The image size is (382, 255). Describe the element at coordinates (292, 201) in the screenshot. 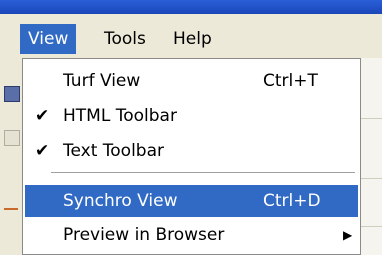

I see `menu-item-shortcut: Ctrl+D` at that location.